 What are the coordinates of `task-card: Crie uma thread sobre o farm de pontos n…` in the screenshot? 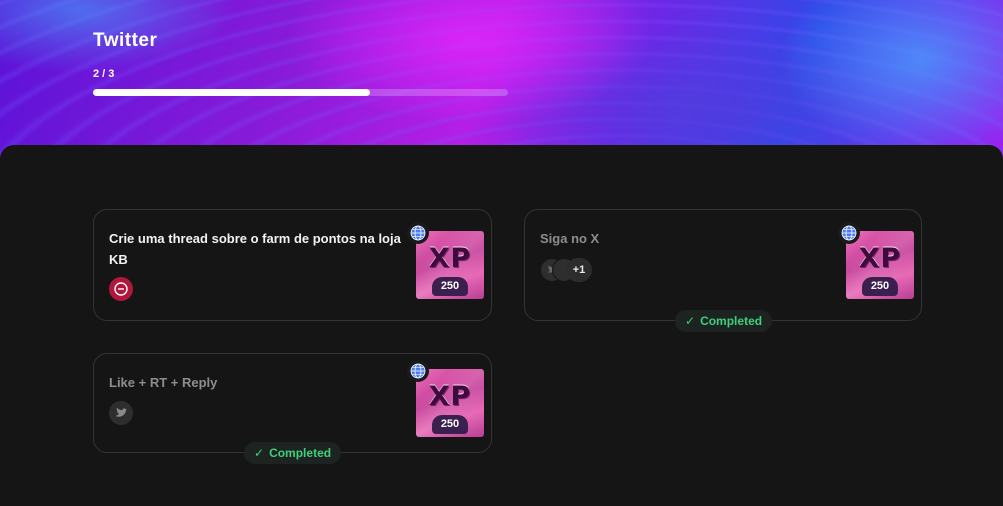 It's located at (292, 265).